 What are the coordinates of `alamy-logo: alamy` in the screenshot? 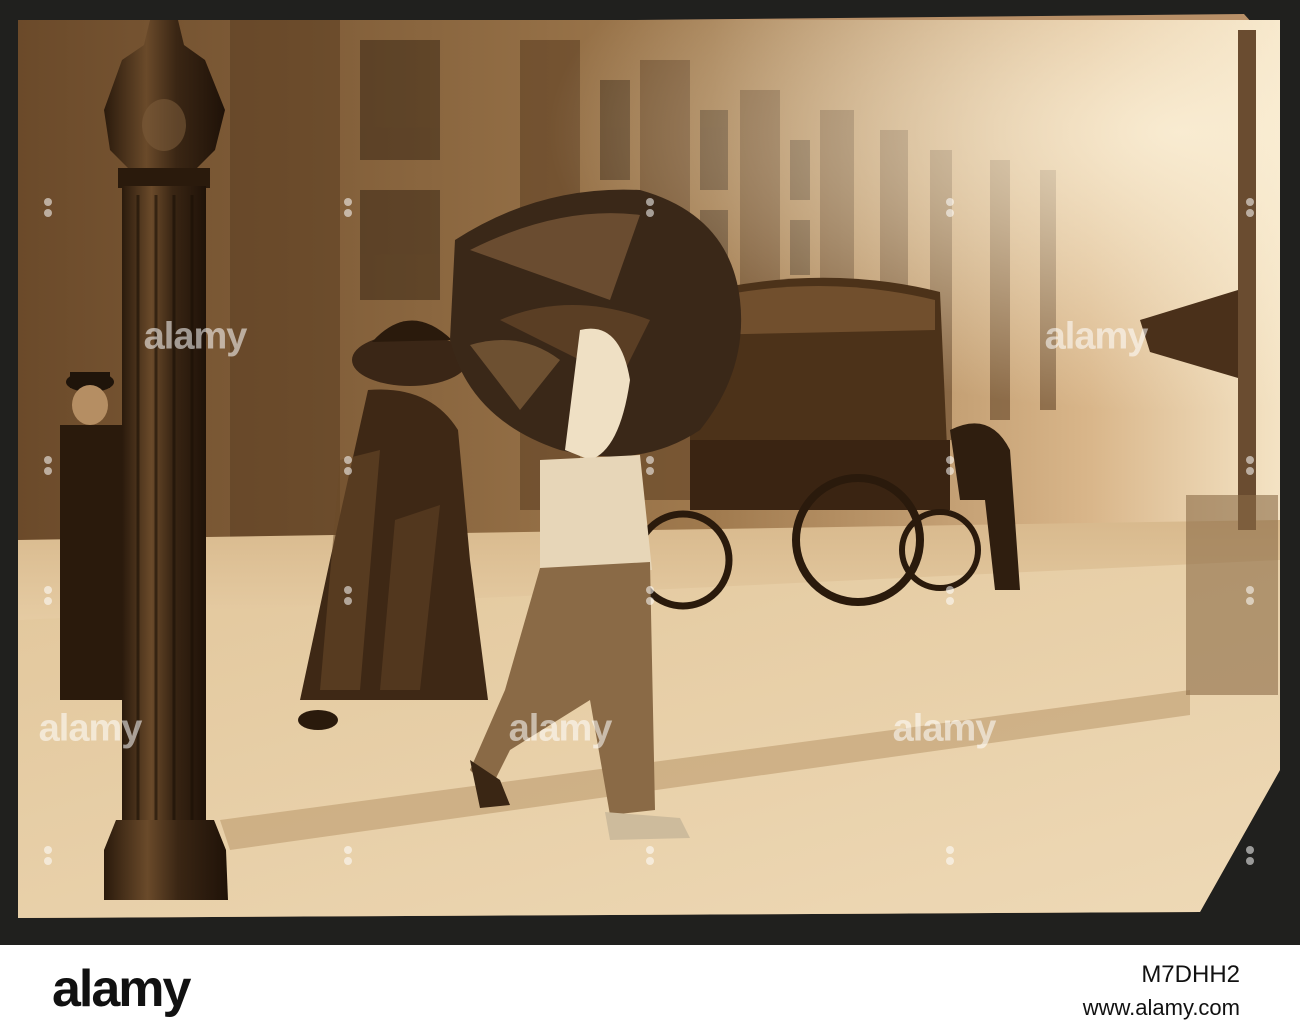 It's located at (121, 989).